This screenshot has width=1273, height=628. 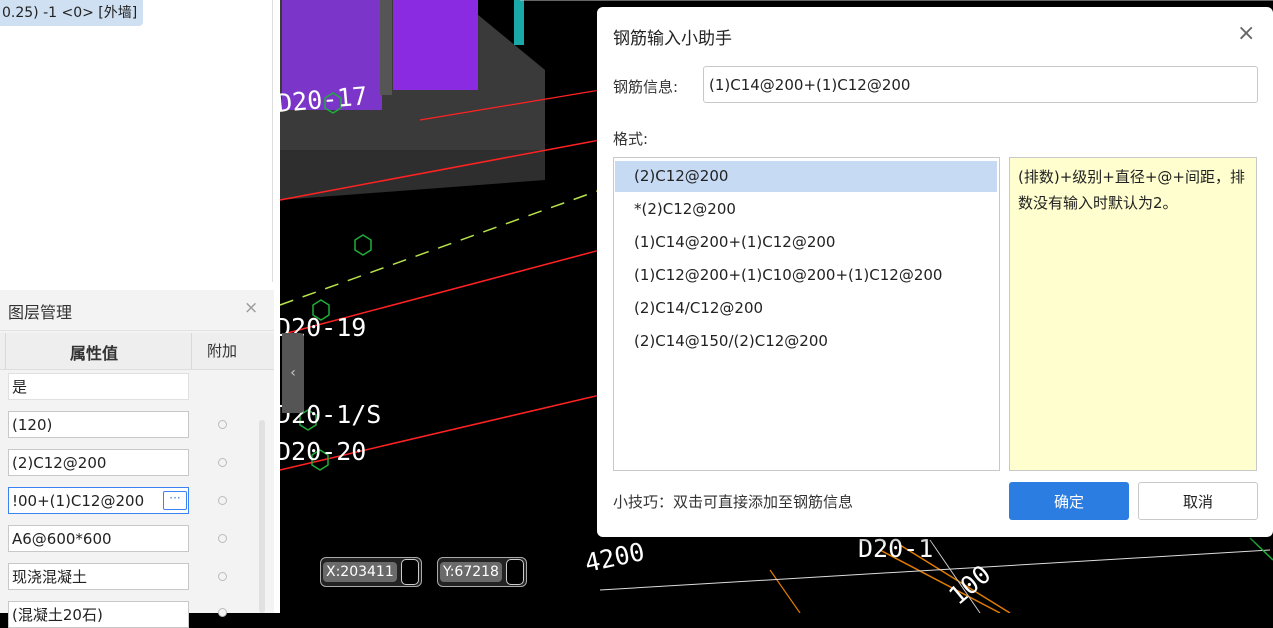 I want to click on format-list-item: *(2)C12@200, so click(x=806, y=209).